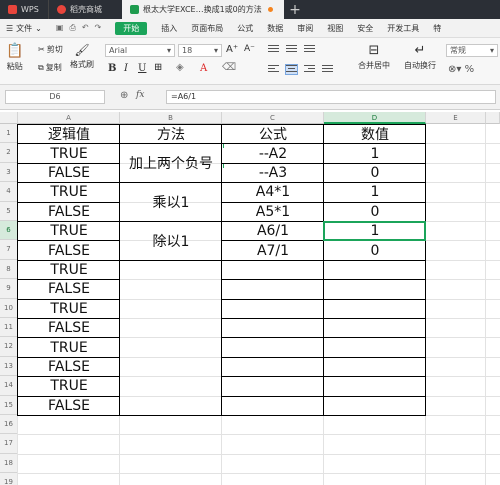 This screenshot has width=500, height=485. I want to click on align-left-icon, so click(273, 69).